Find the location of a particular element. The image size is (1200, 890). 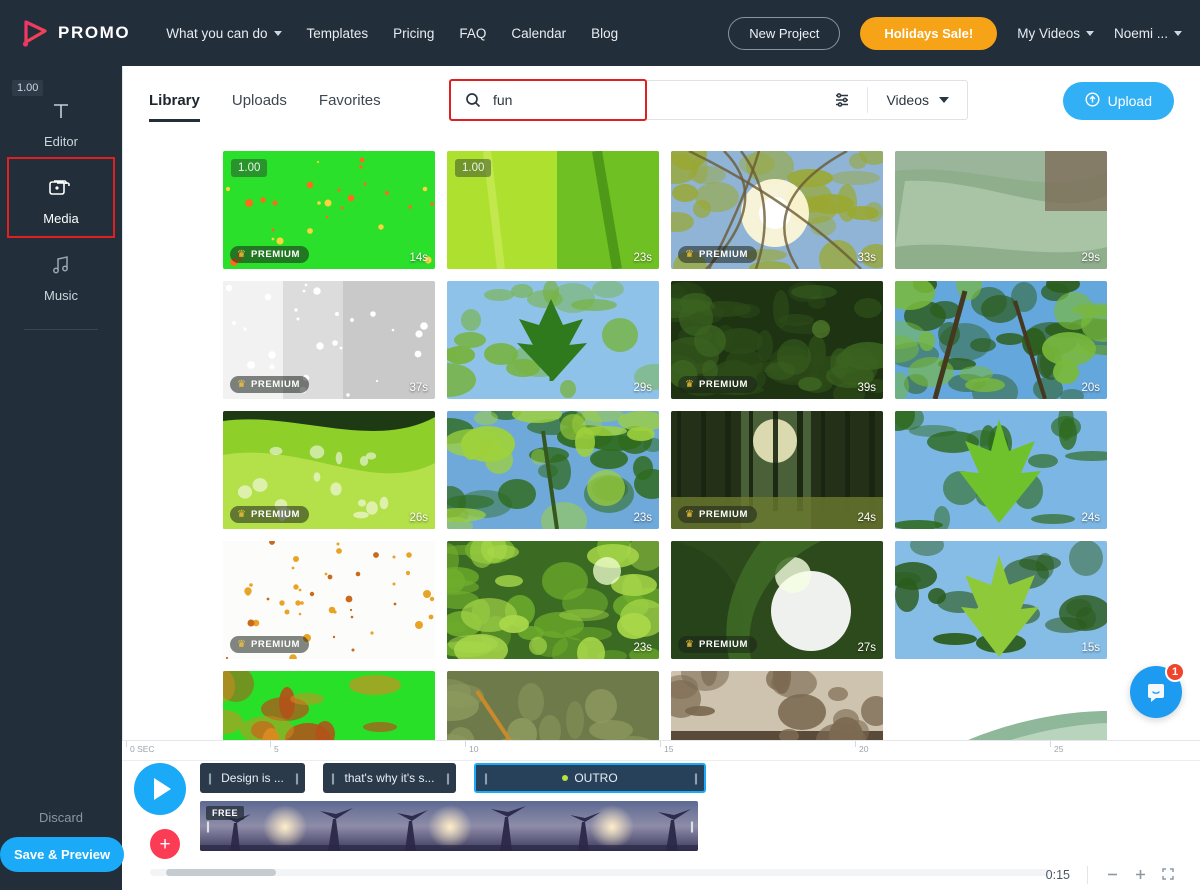

media-card: ♛ PREMIUM 26s is located at coordinates (329, 470).